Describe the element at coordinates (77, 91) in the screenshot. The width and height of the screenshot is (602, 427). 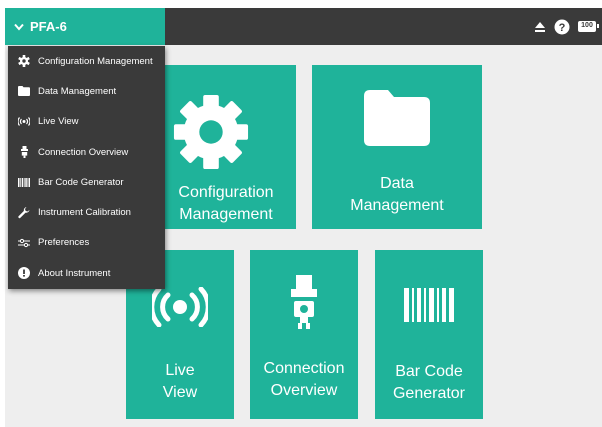
I see `menu-item-label: Data Management` at that location.